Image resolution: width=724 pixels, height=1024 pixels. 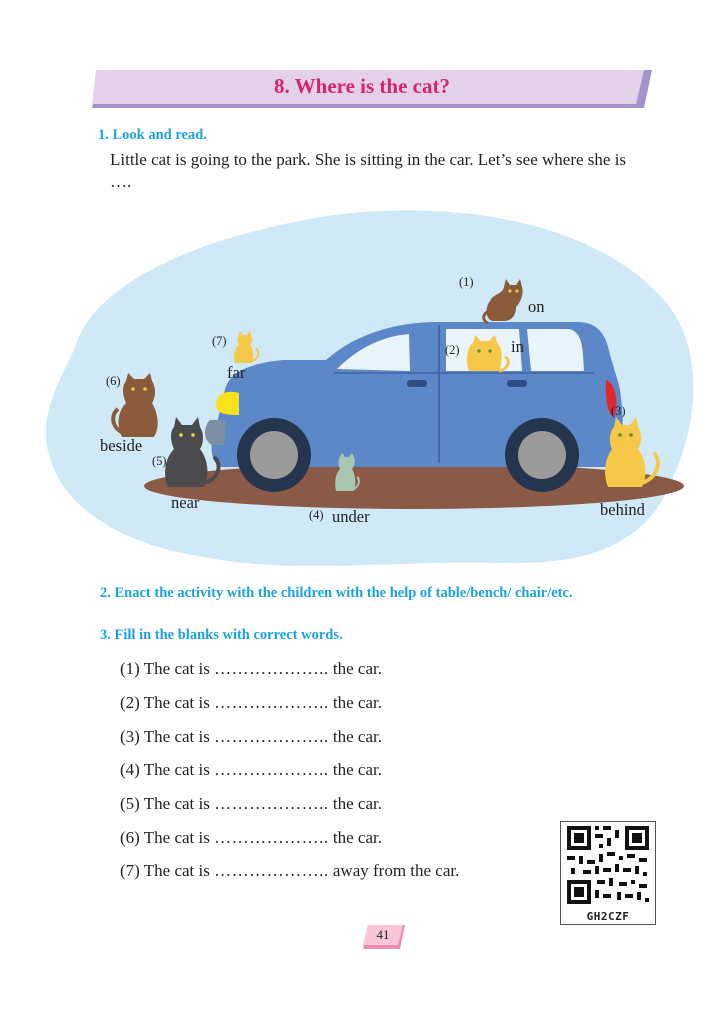 I want to click on blank-4: ……………….., so click(x=271, y=769).